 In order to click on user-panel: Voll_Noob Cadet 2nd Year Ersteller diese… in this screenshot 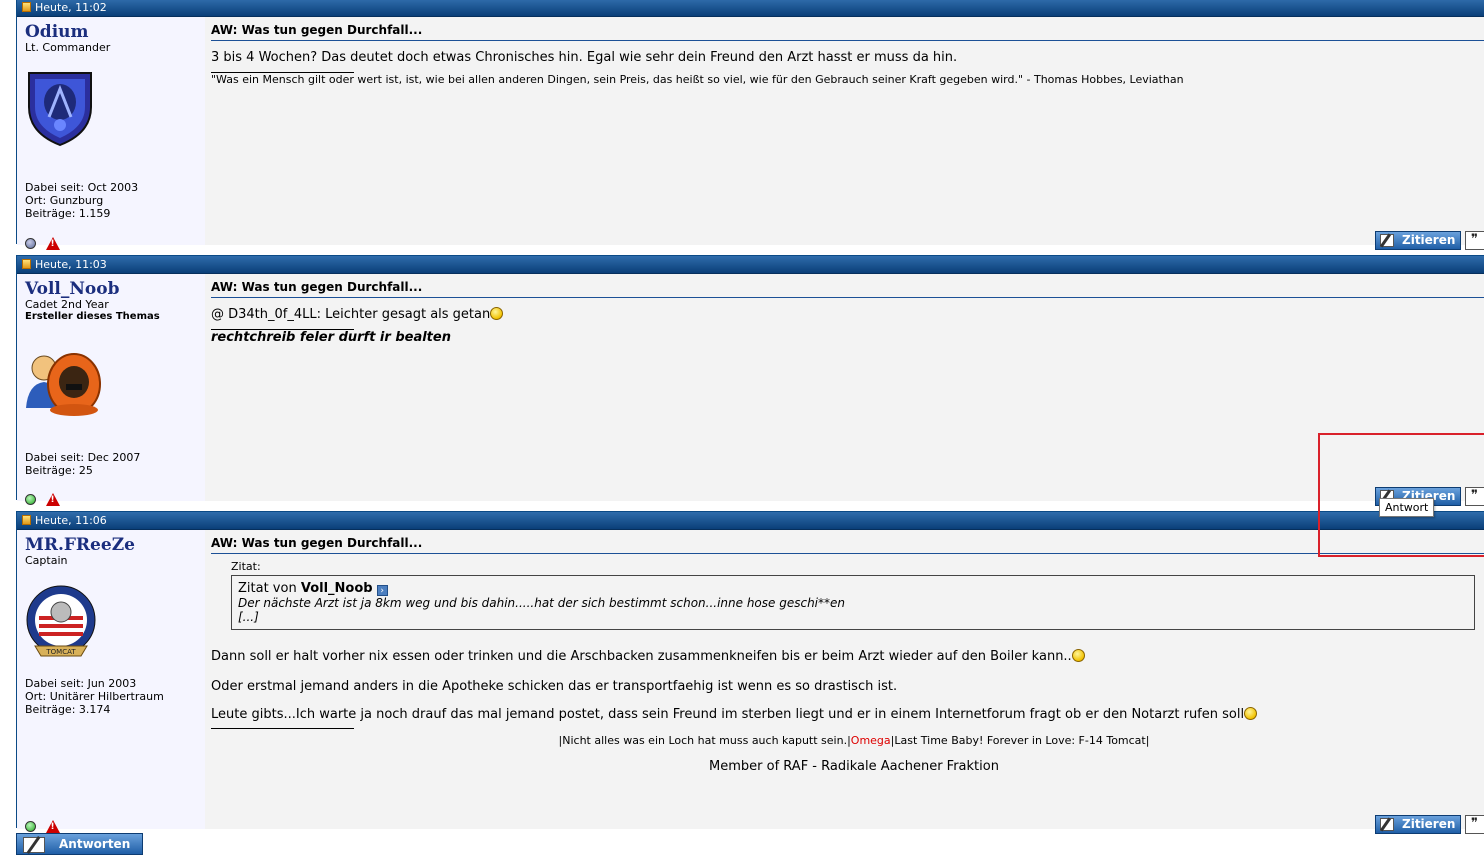, I will do `click(111, 390)`.